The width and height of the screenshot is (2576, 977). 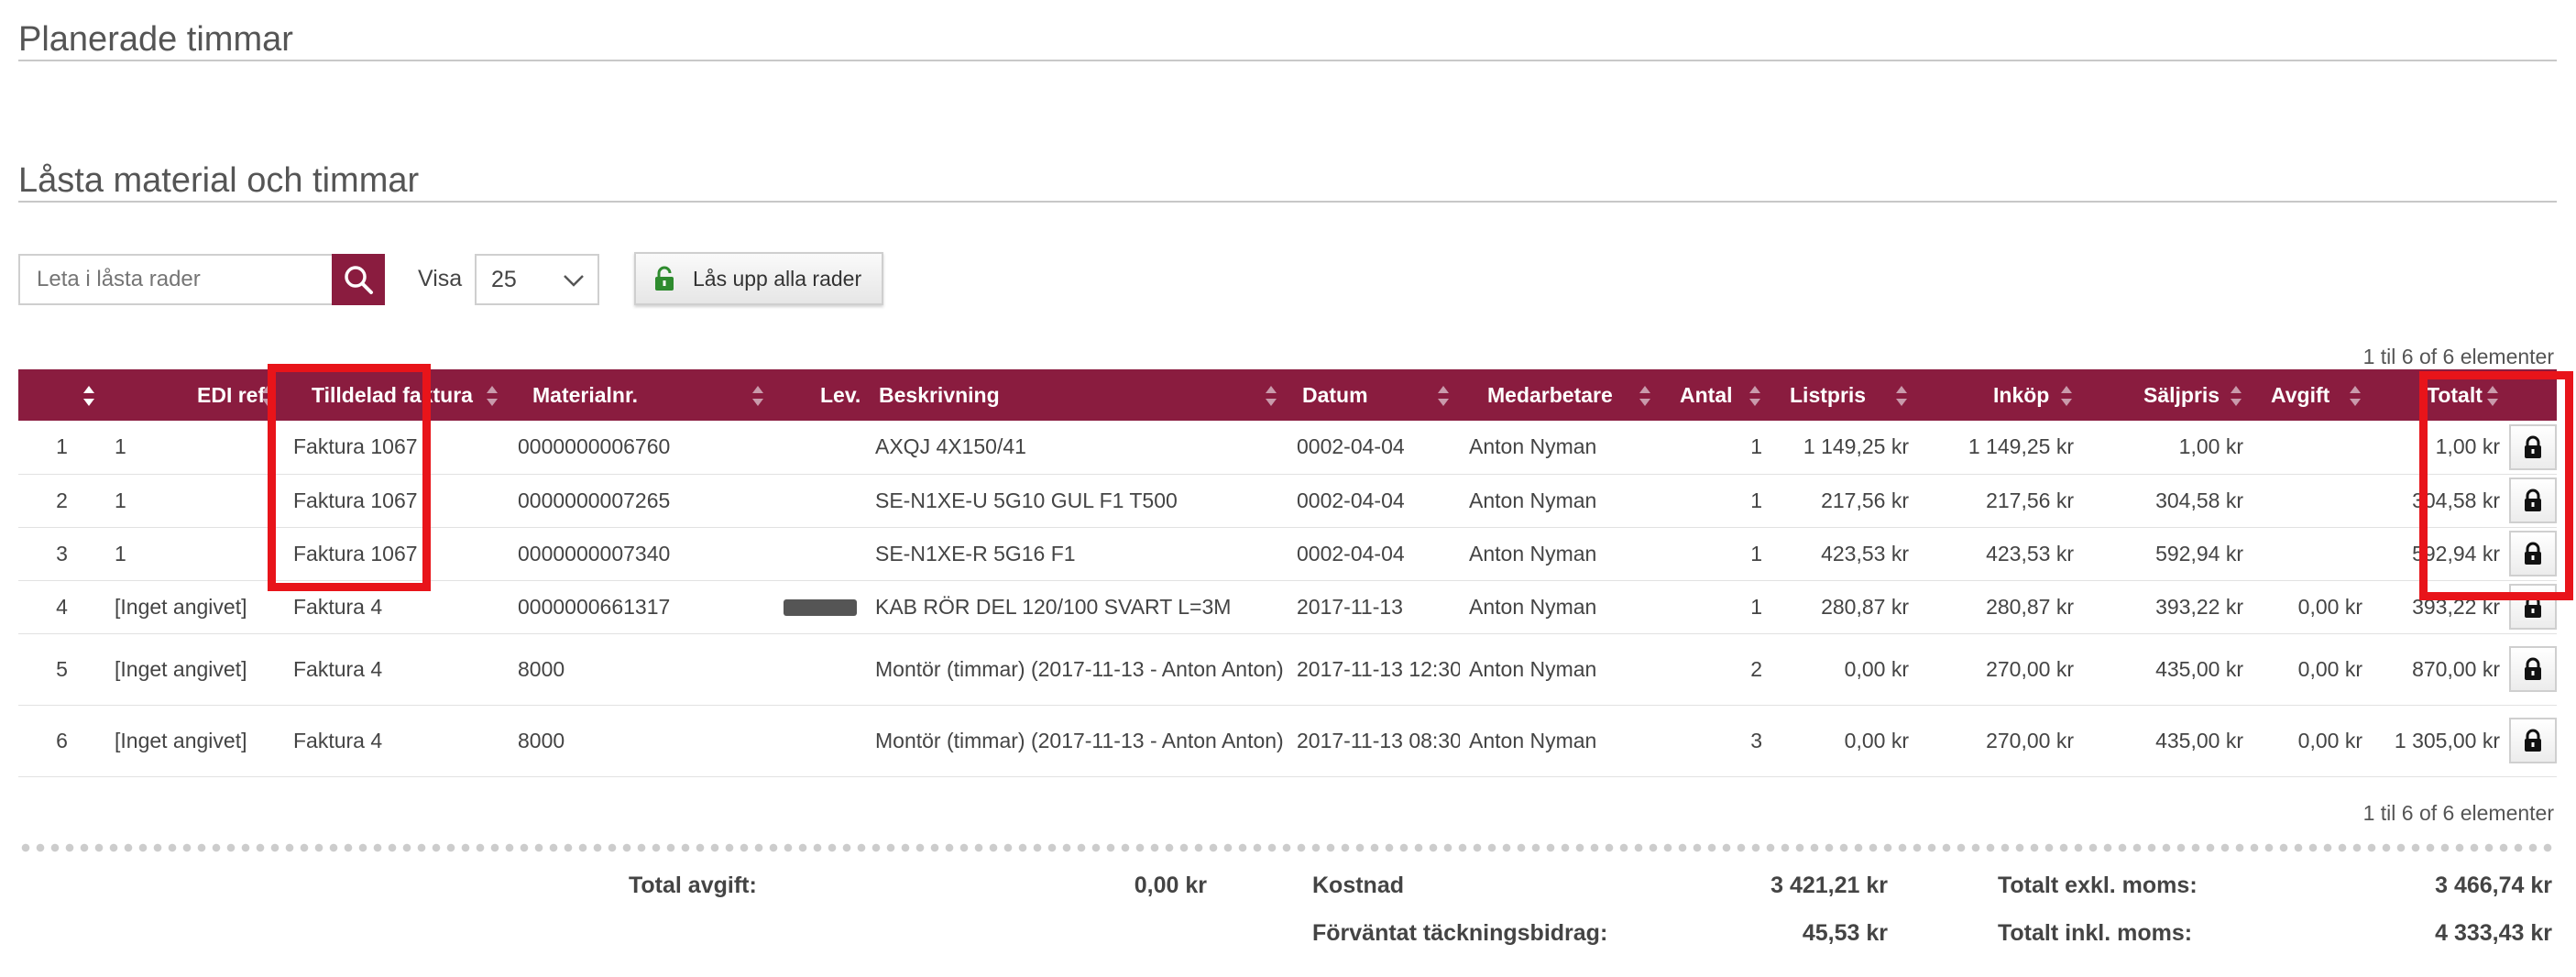 I want to click on page-size-select: 25, so click(x=537, y=279).